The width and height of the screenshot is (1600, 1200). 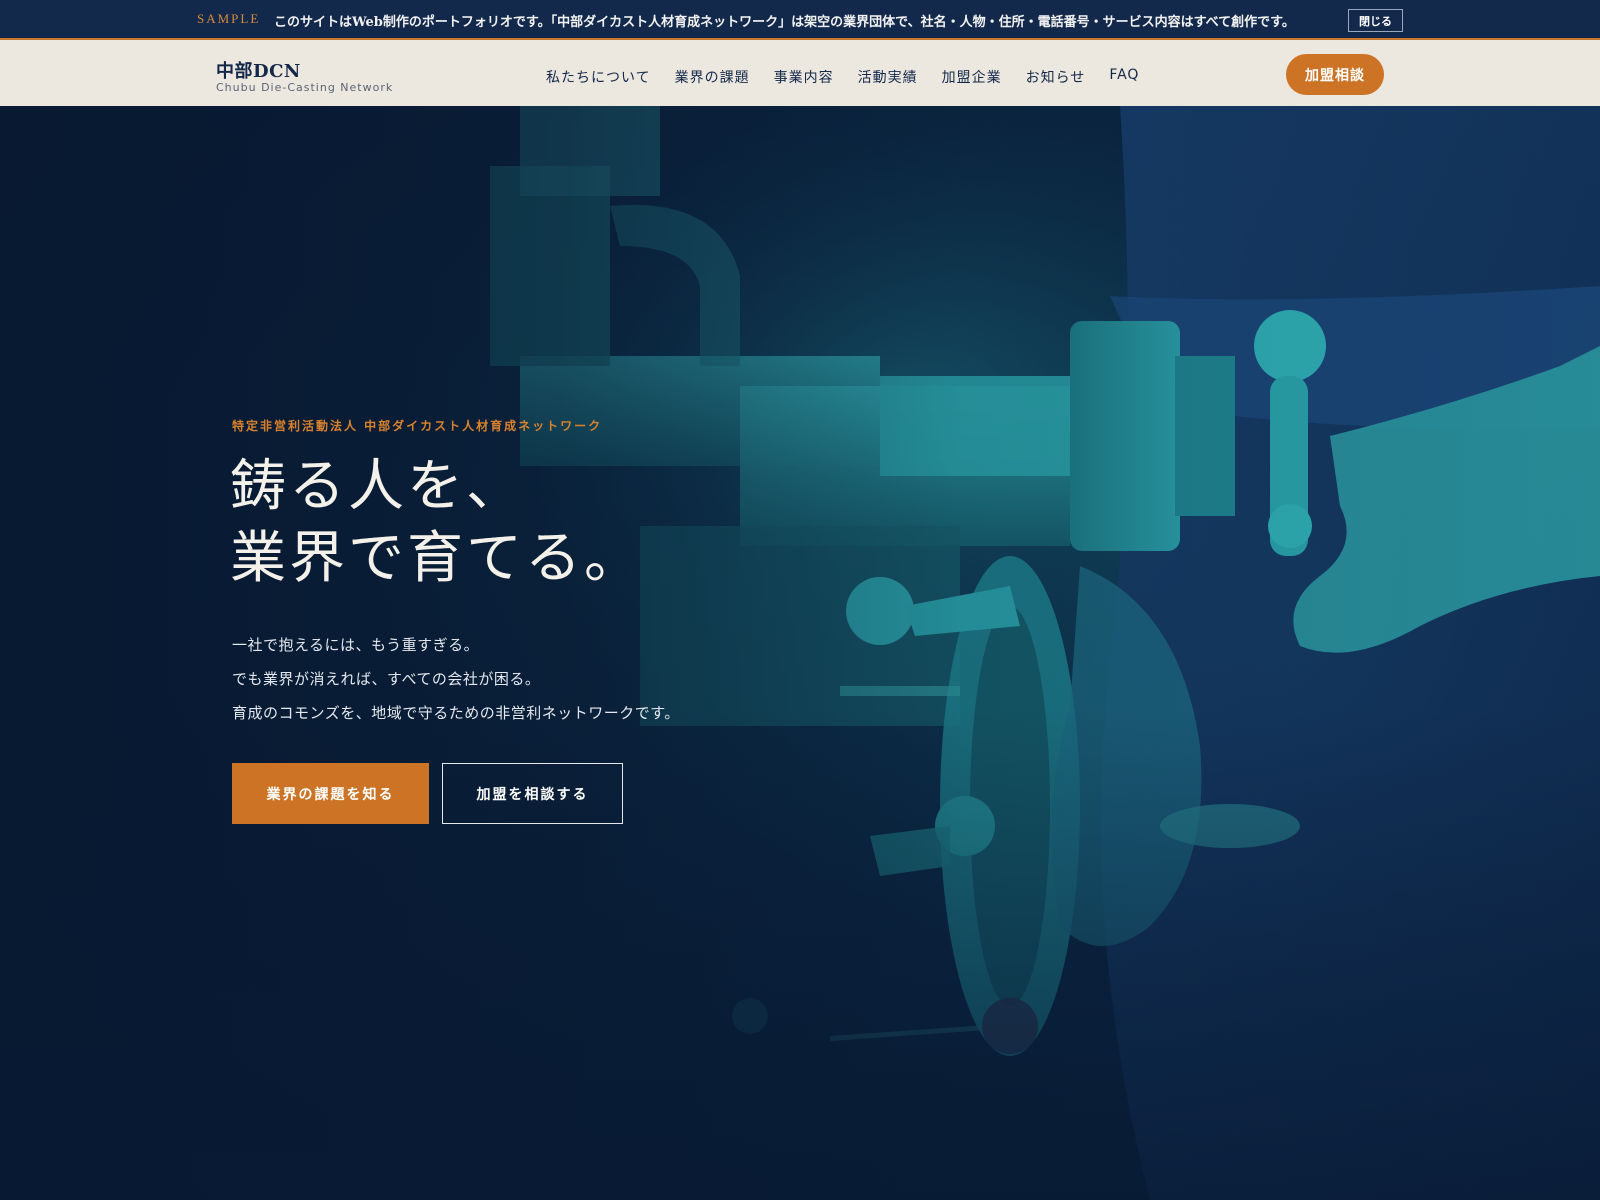 I want to click on nav-item-news: お知らせ, so click(x=1056, y=77).